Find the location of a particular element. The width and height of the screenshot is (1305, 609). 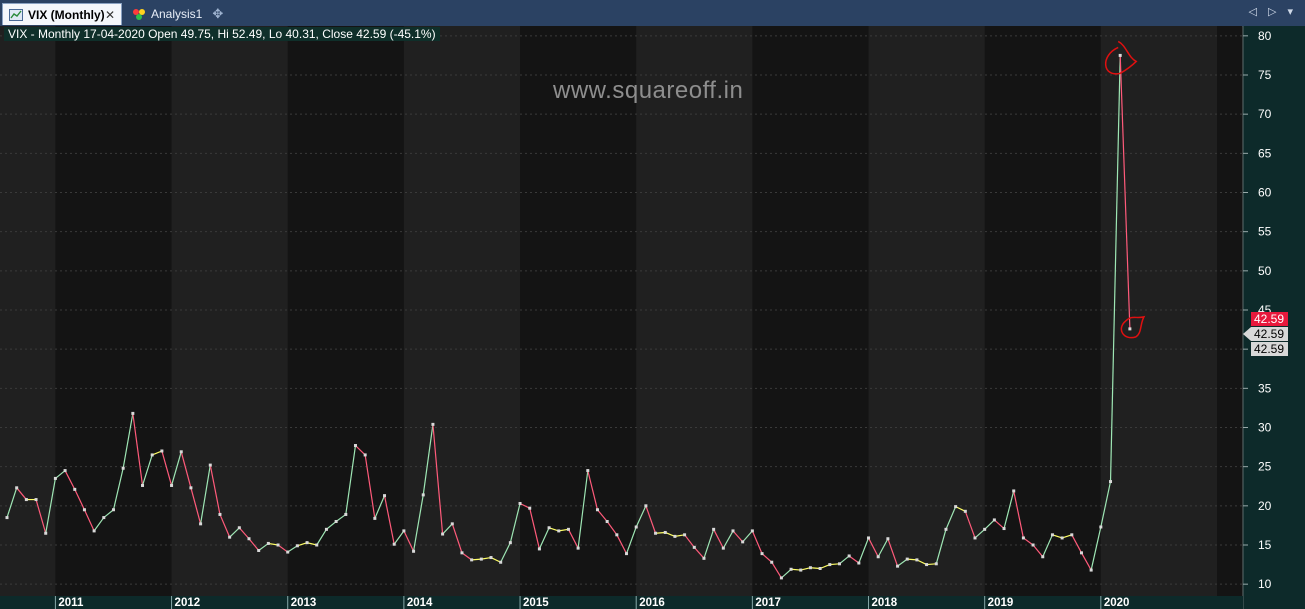

tab-analysis1: Analysis1 ✥ is located at coordinates (181, 14).